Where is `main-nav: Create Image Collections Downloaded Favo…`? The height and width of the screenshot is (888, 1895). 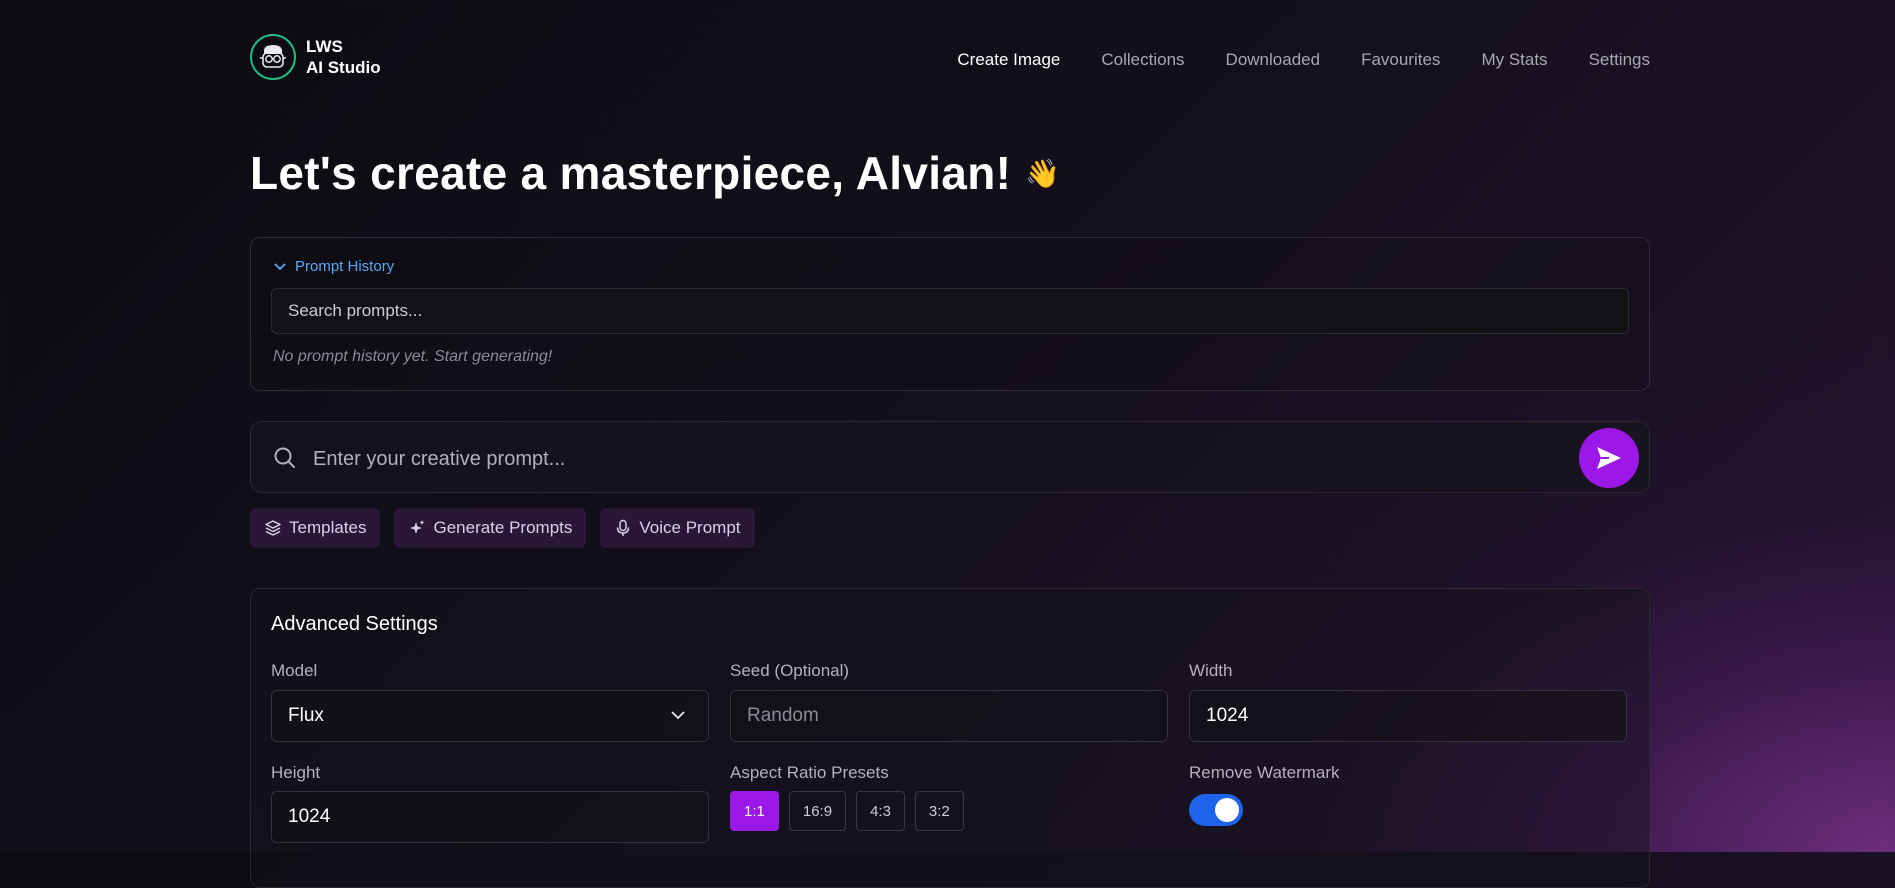
main-nav: Create Image Collections Downloaded Favo… is located at coordinates (1303, 60).